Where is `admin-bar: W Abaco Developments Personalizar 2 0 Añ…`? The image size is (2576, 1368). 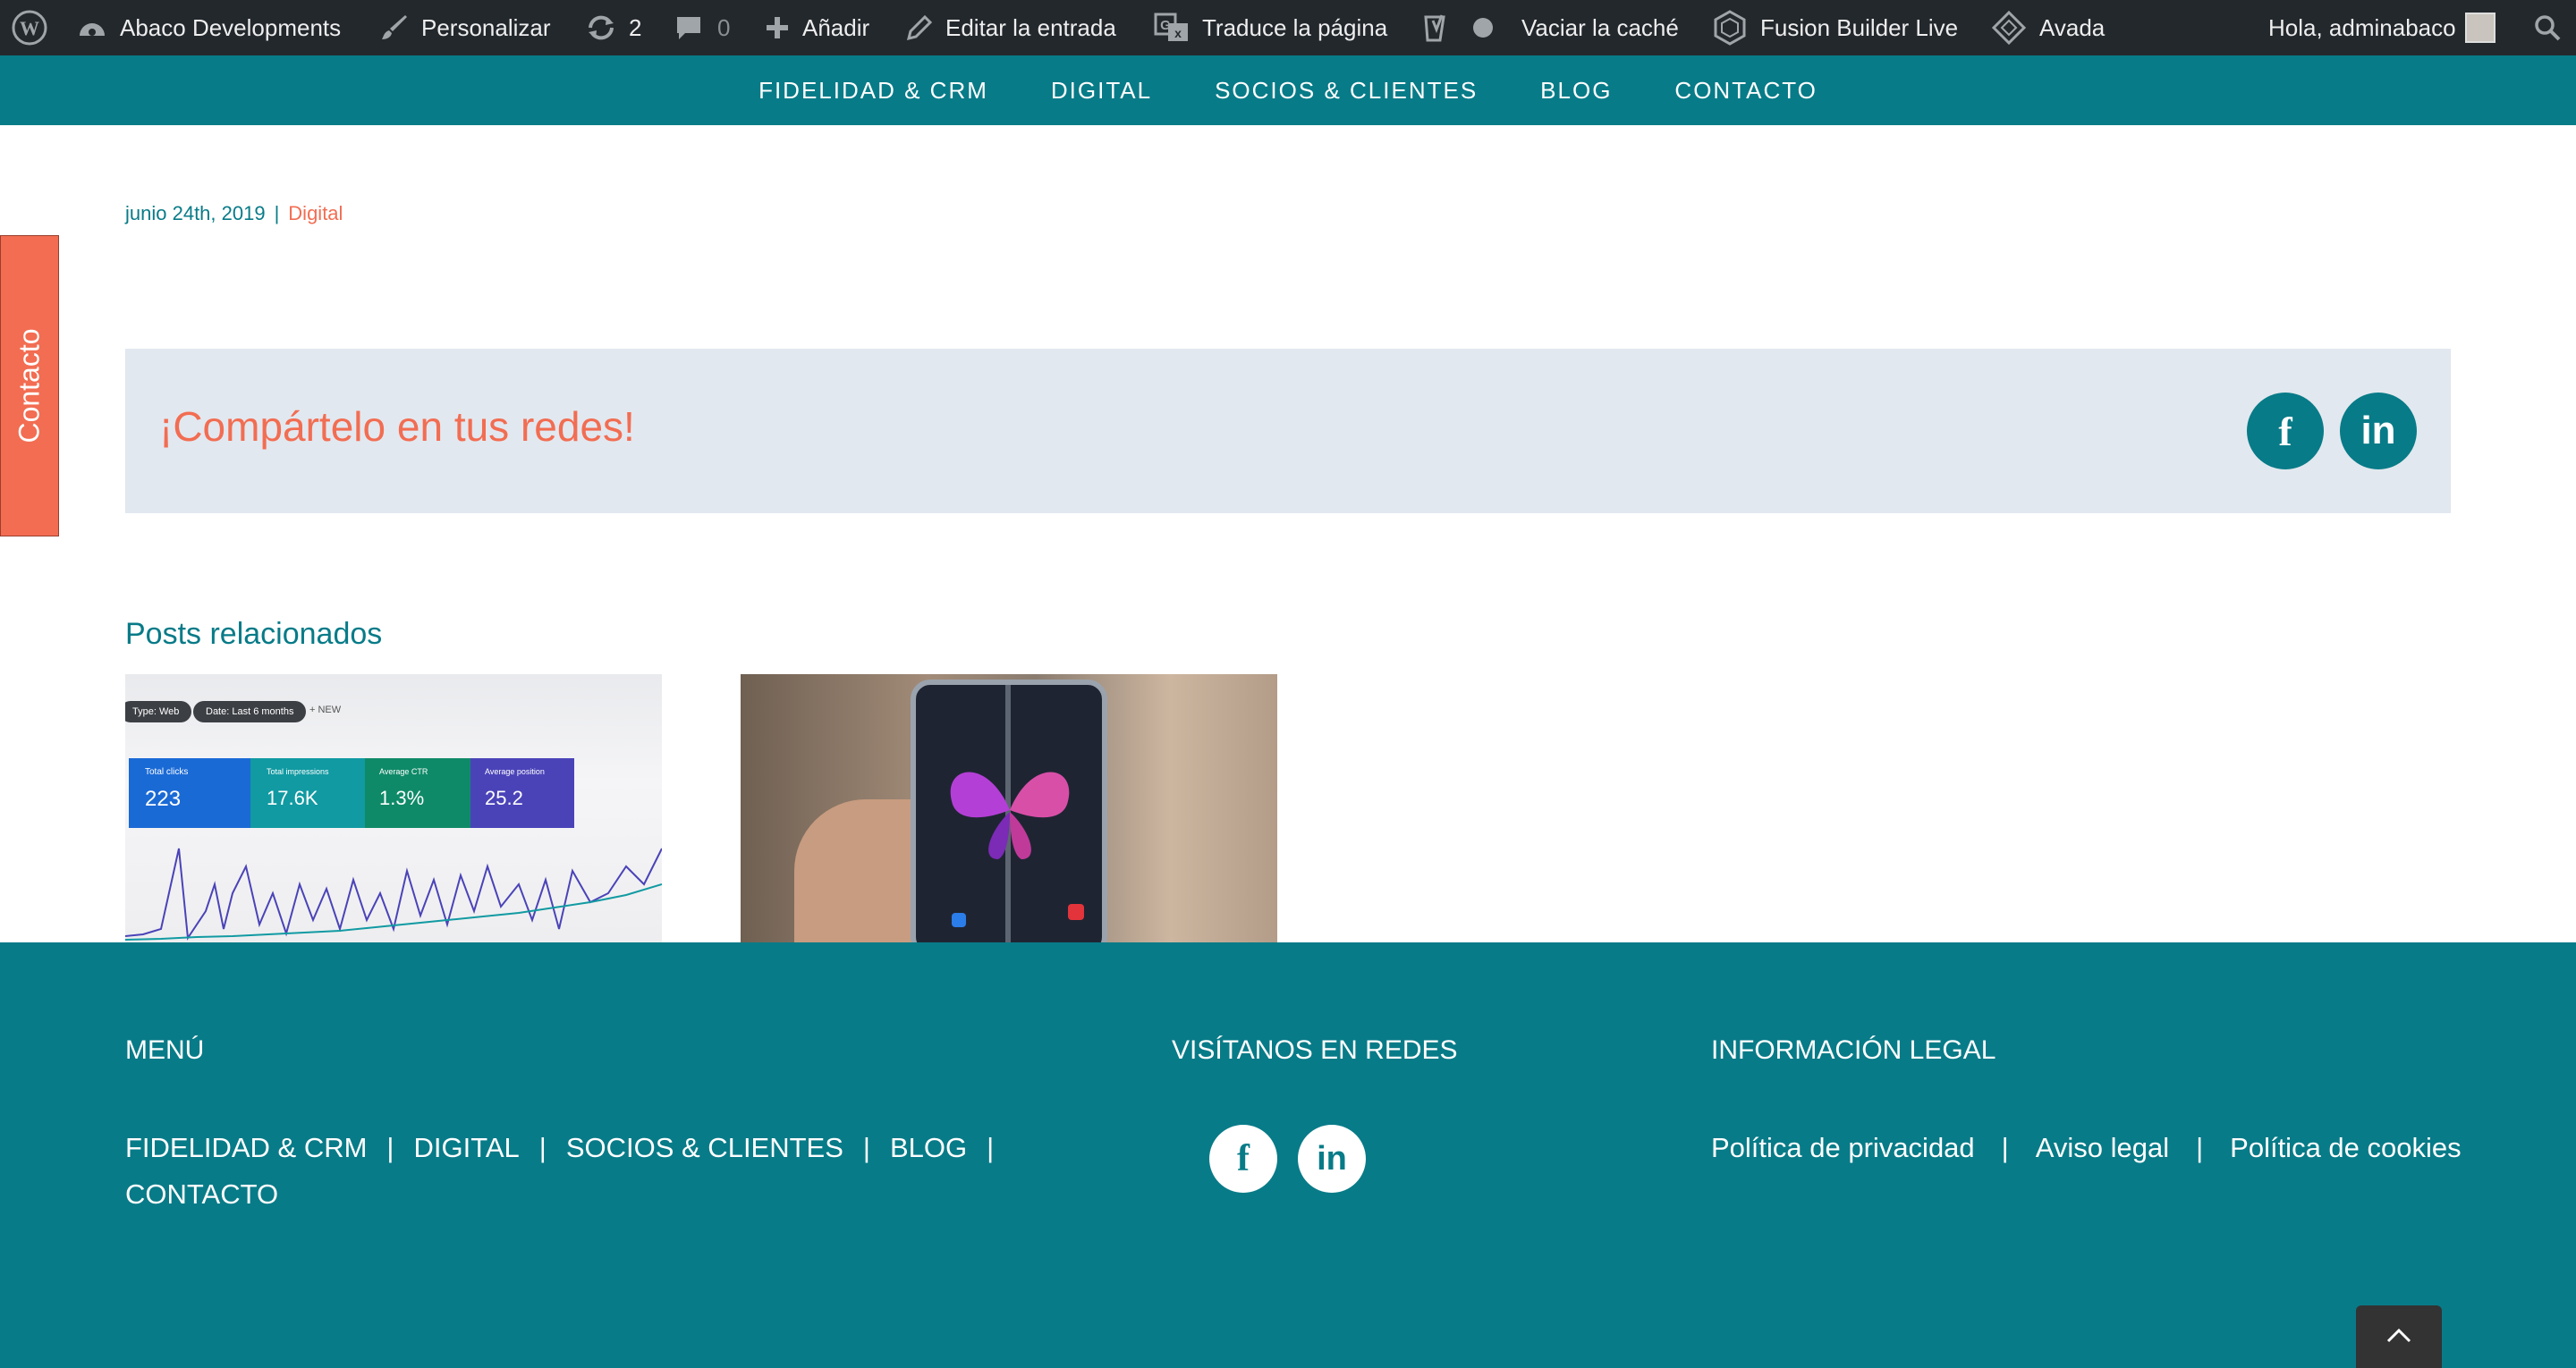 admin-bar: W Abaco Developments Personalizar 2 0 Añ… is located at coordinates (1288, 27).